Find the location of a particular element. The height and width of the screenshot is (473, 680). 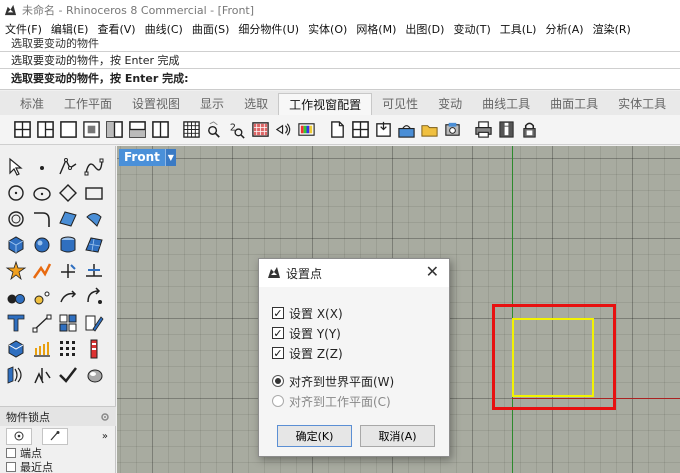

menu-solid: 实体(O) is located at coordinates (327, 29).